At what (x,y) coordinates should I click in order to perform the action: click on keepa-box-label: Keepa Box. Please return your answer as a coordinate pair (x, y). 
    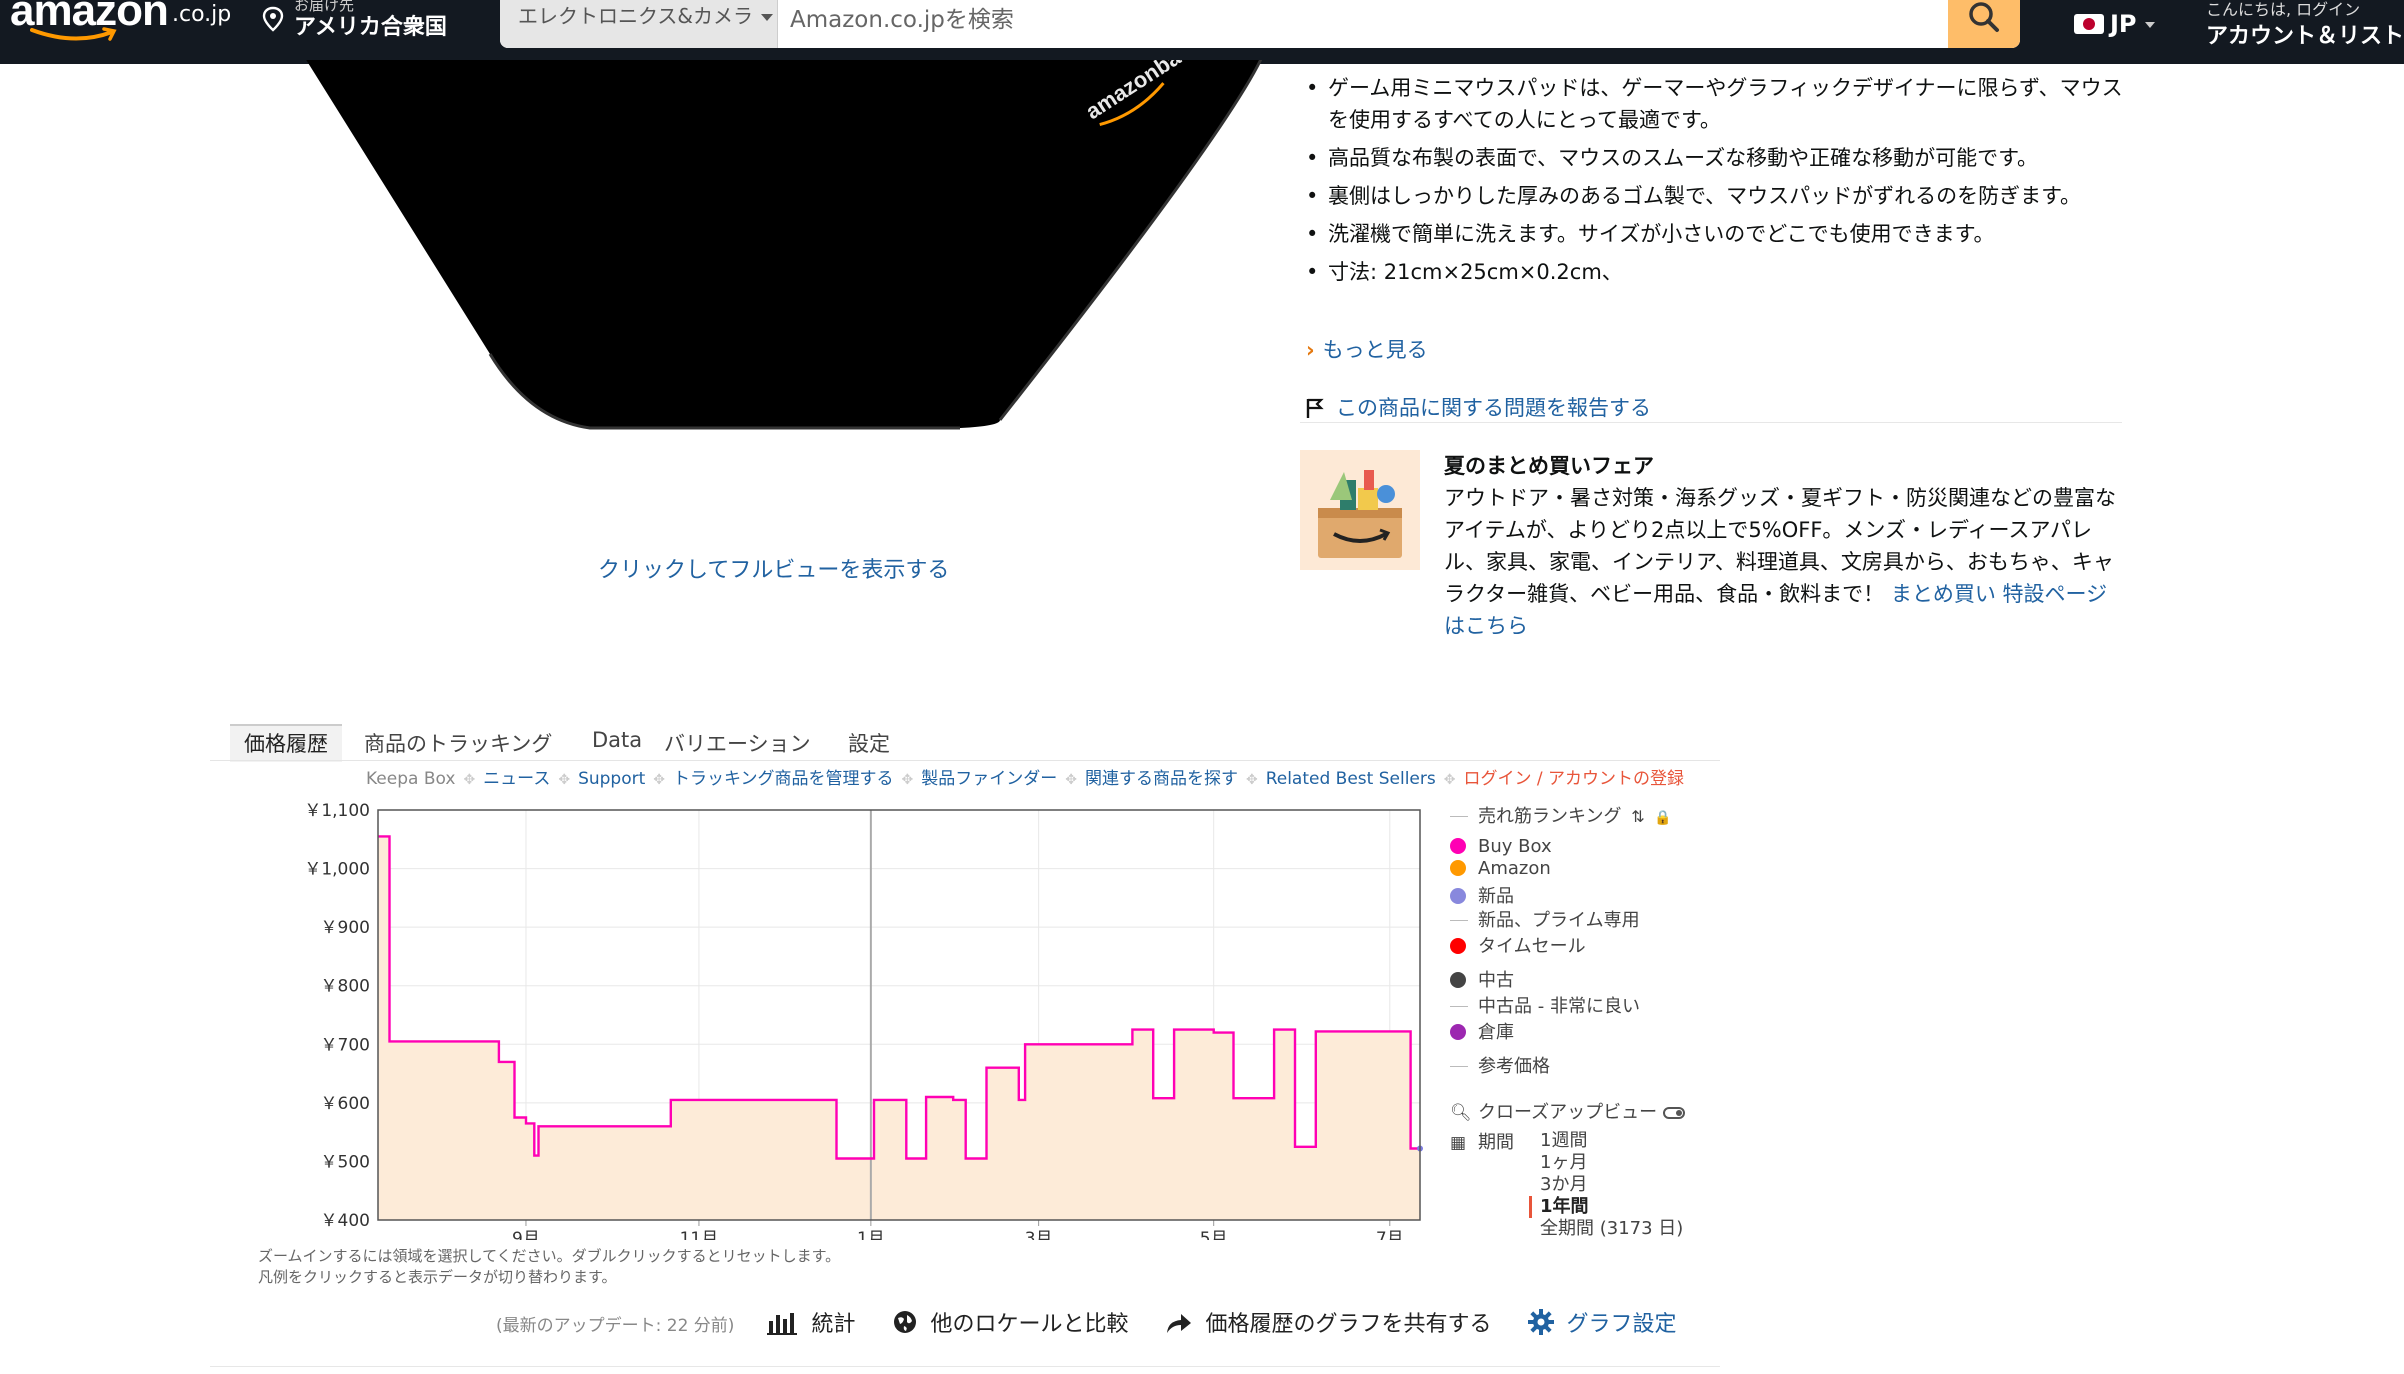
    Looking at the image, I should click on (411, 779).